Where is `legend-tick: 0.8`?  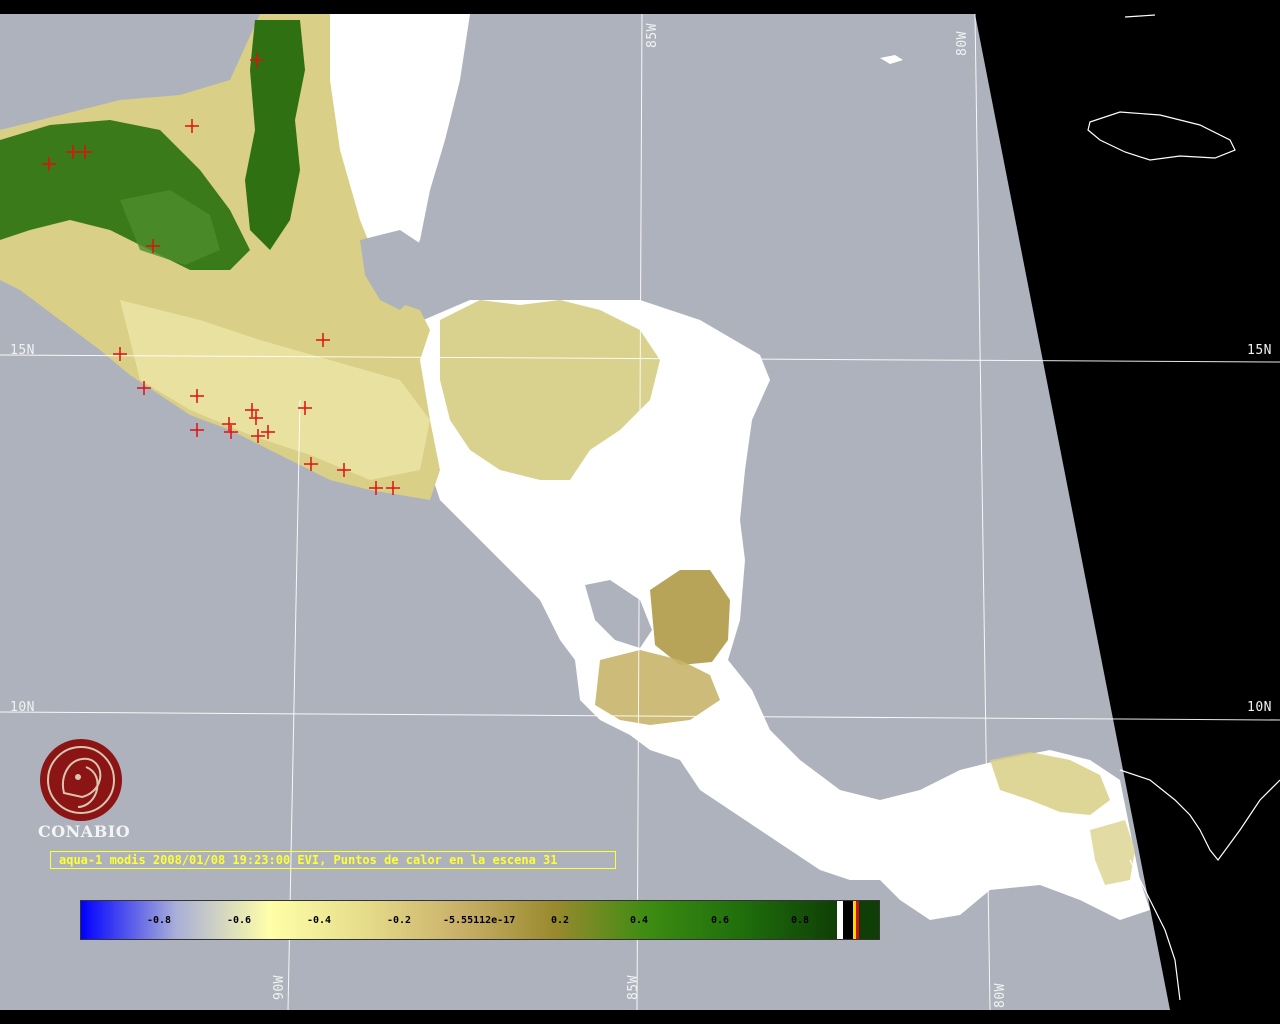
legend-tick: 0.8 is located at coordinates (800, 920).